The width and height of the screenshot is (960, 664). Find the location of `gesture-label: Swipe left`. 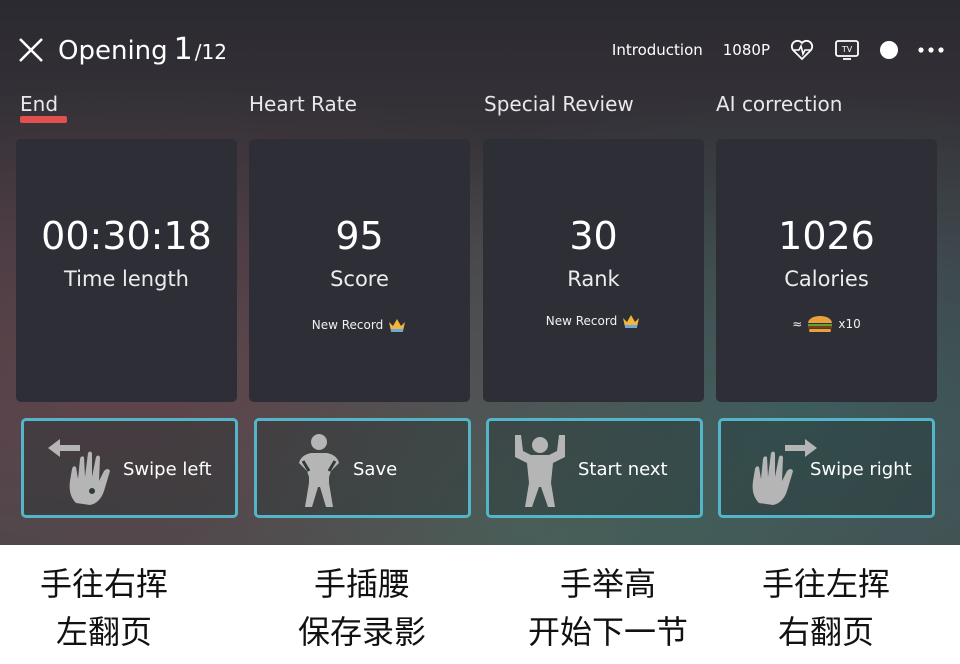

gesture-label: Swipe left is located at coordinates (167, 469).